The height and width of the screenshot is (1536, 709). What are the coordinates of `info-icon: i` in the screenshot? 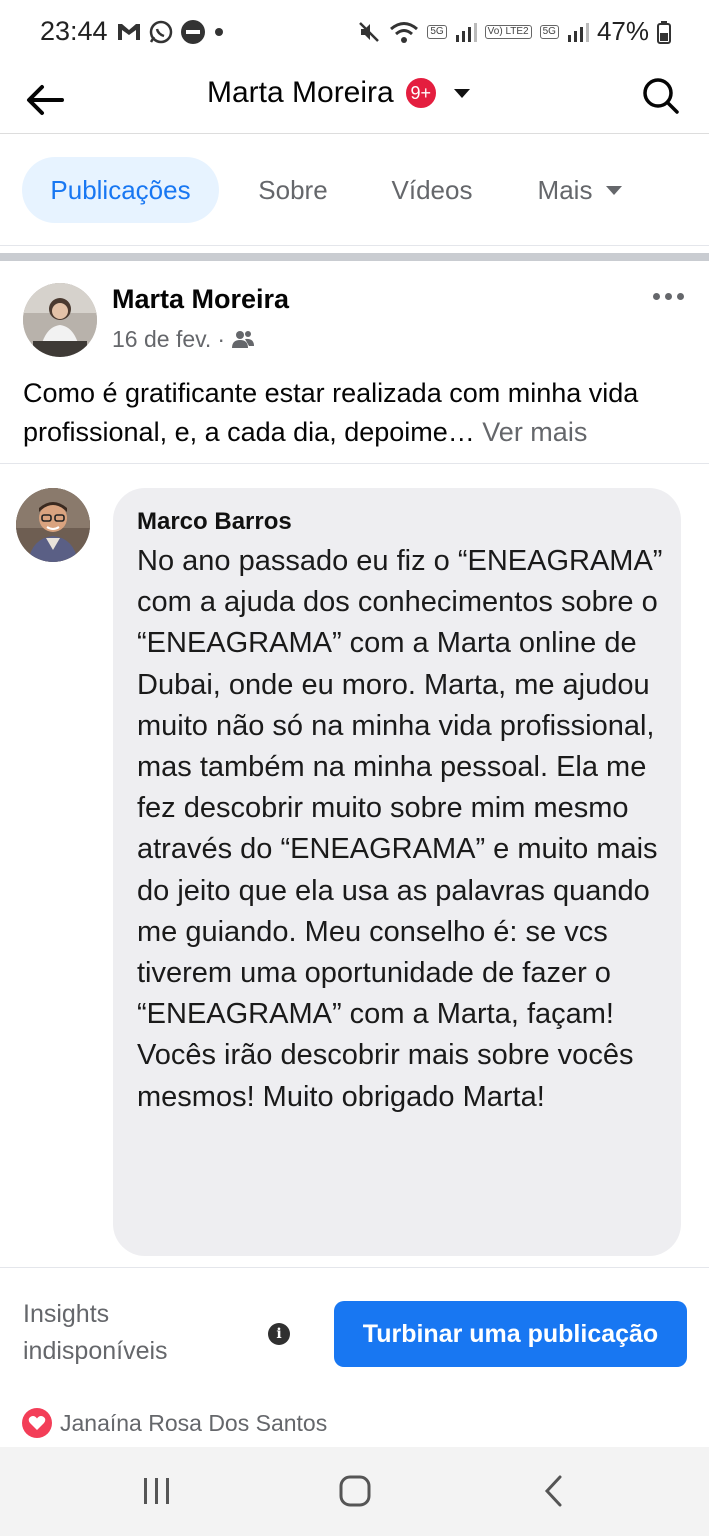 It's located at (279, 1334).